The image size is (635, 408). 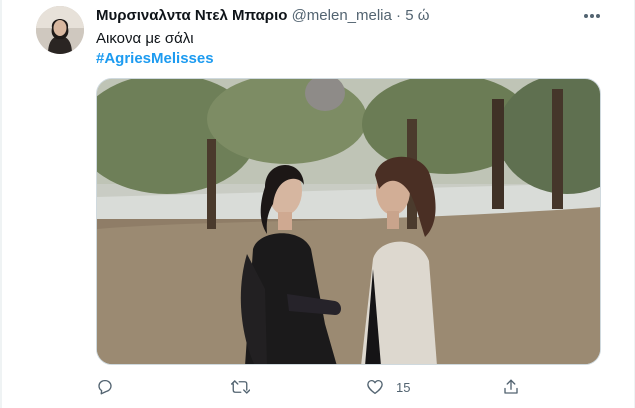 I want to click on timeline-left-border, so click(x=1, y=204).